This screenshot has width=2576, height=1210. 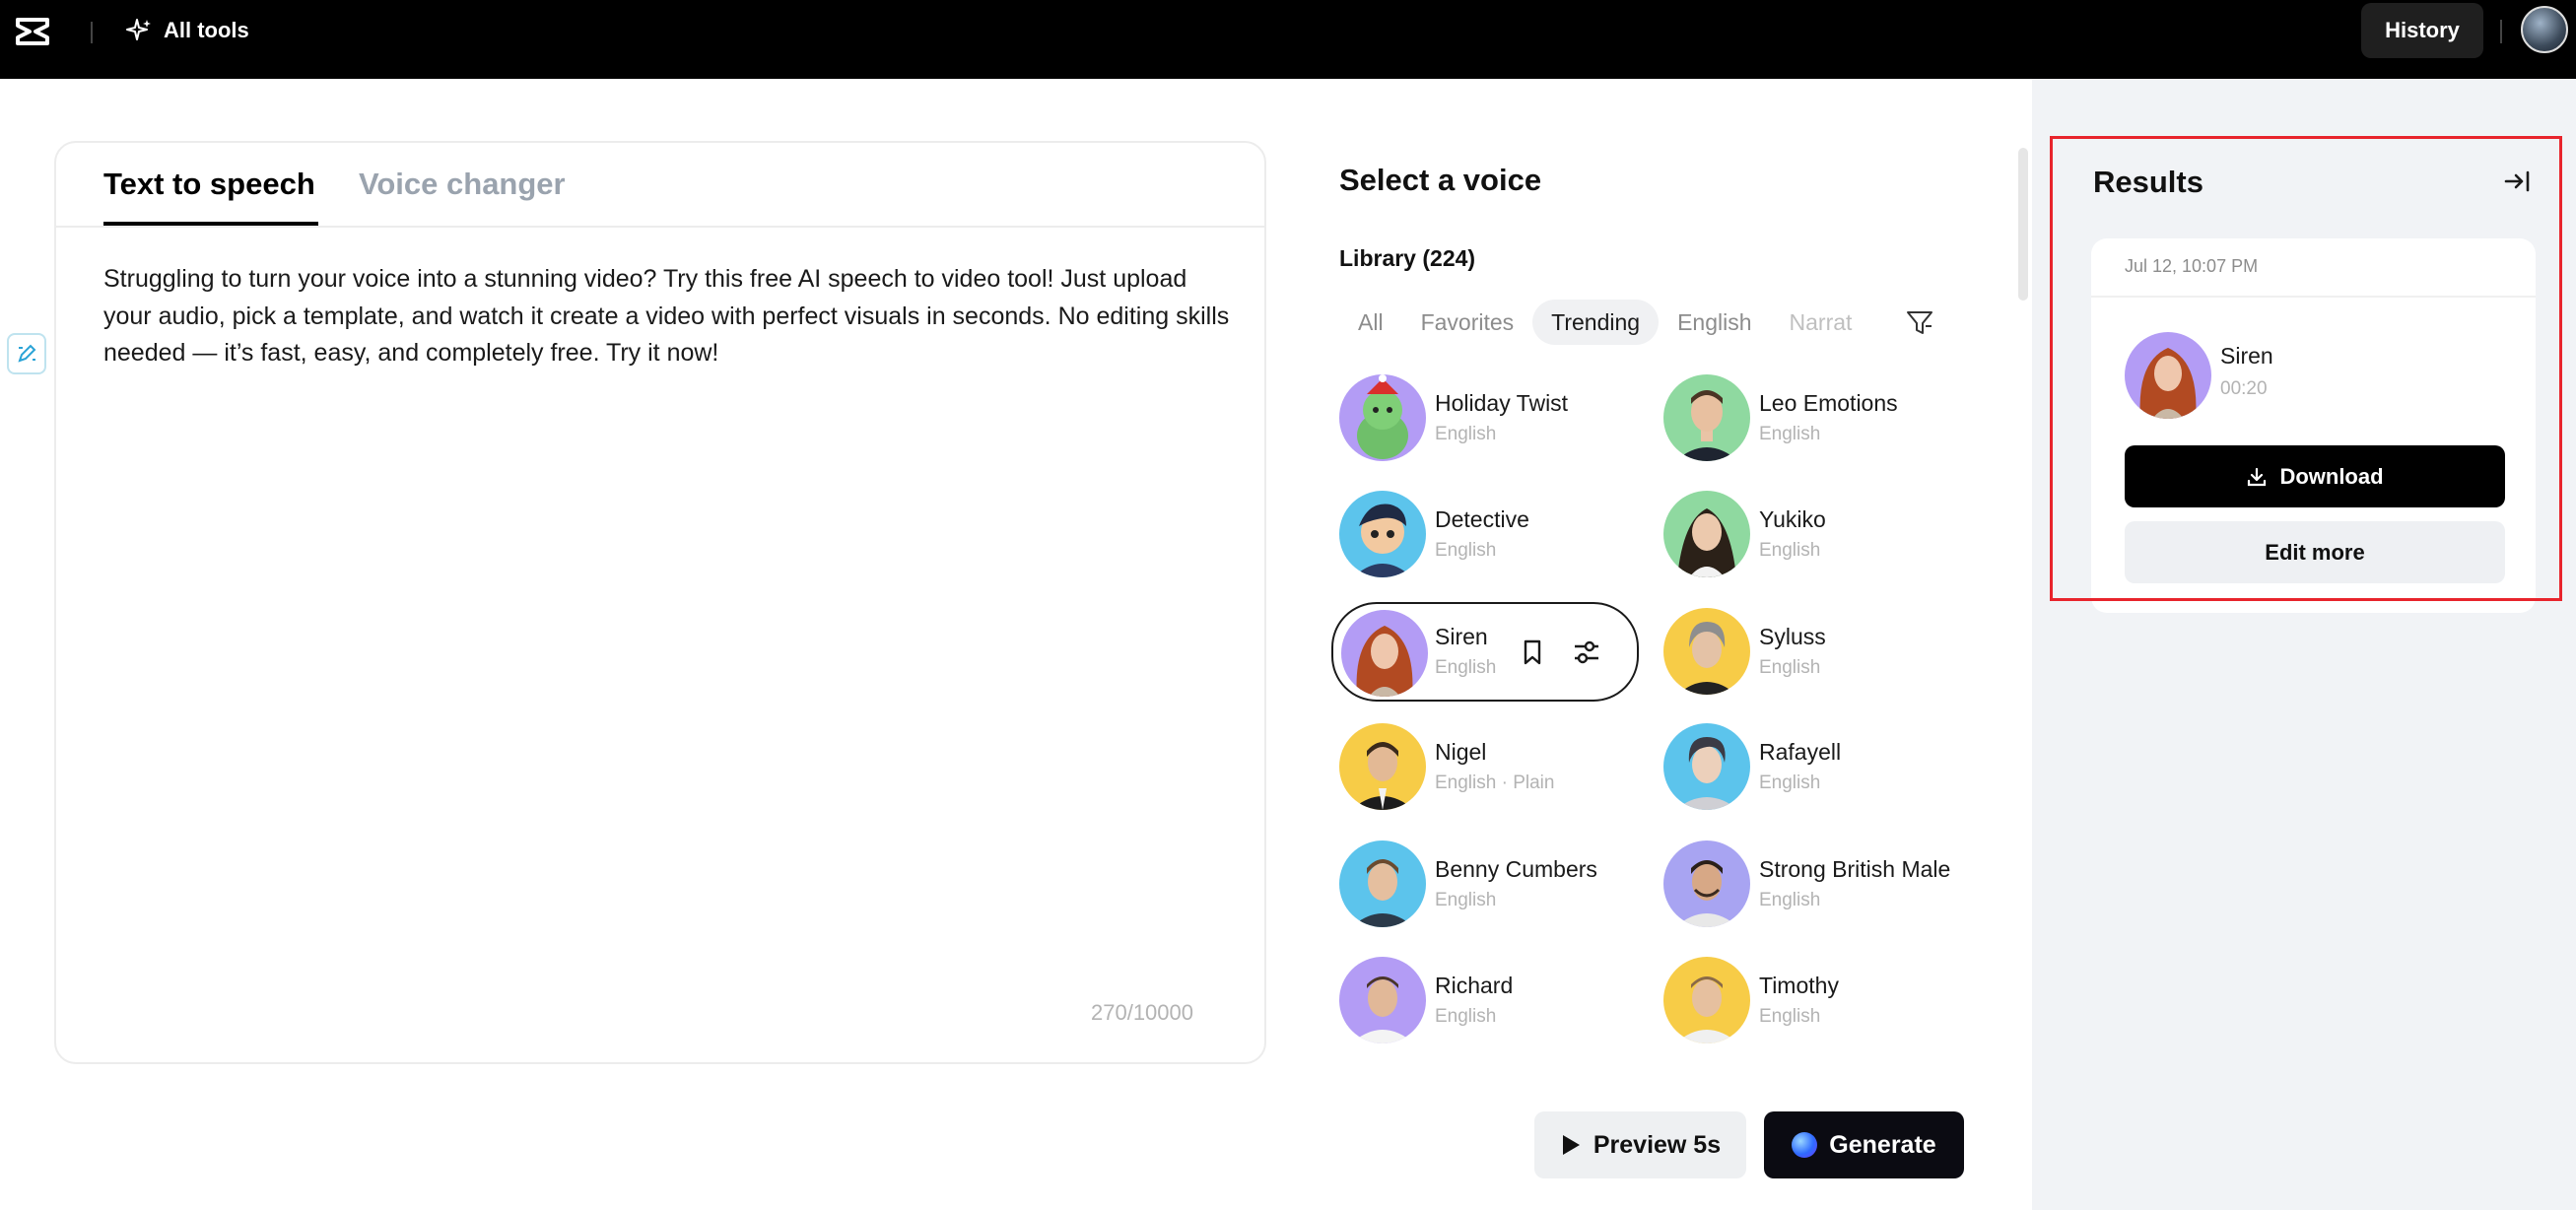 I want to click on voice-item-leo-emotions: Leo Emotions English, so click(x=1821, y=418).